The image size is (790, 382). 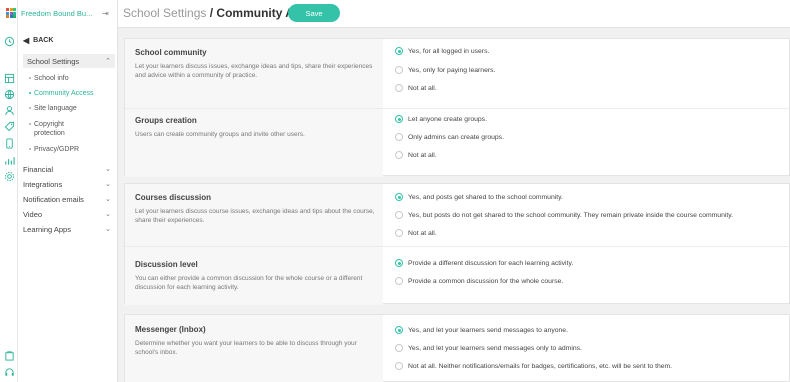 I want to click on brand: Freedom Bound Bu... ⇥, so click(x=64, y=13).